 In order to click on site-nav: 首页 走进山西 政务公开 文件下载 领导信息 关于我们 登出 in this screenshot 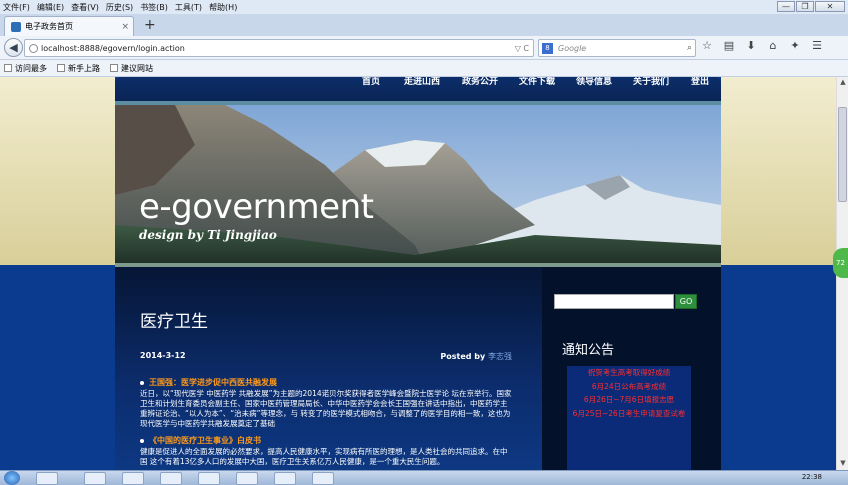, I will do `click(418, 89)`.